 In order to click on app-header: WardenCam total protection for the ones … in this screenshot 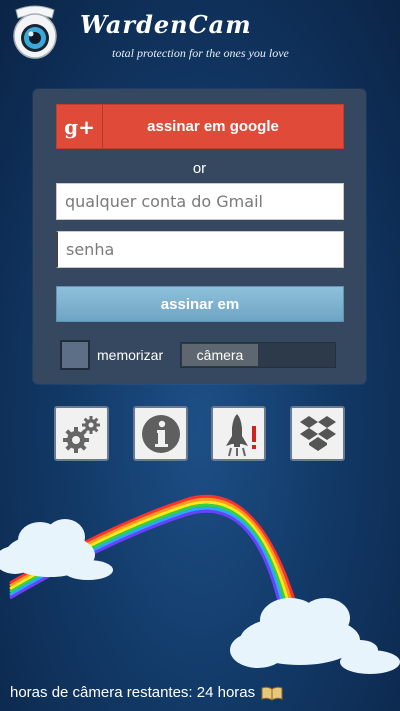, I will do `click(200, 35)`.